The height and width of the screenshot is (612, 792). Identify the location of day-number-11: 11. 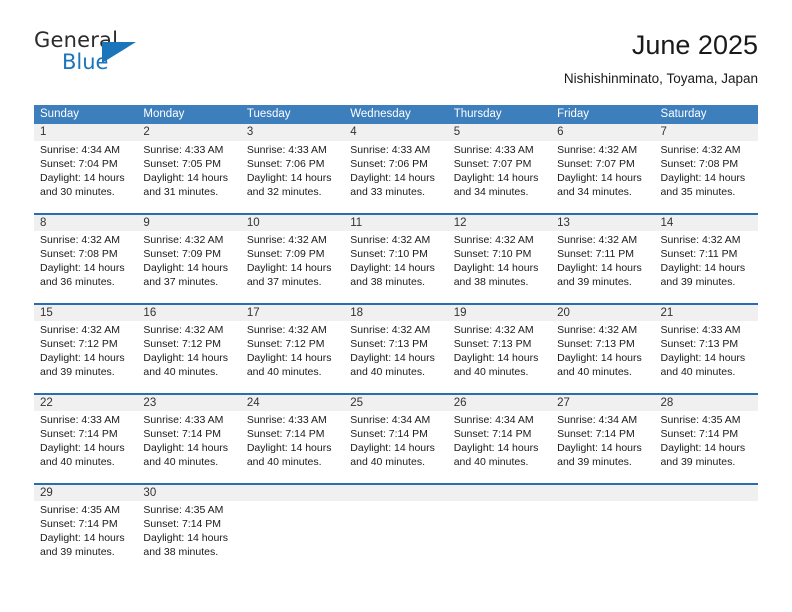
(396, 222).